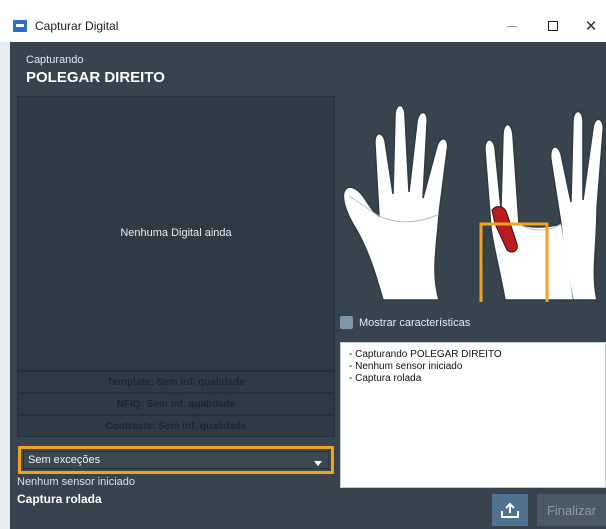 The height and width of the screenshot is (529, 606). I want to click on maximize-button, so click(553, 26).